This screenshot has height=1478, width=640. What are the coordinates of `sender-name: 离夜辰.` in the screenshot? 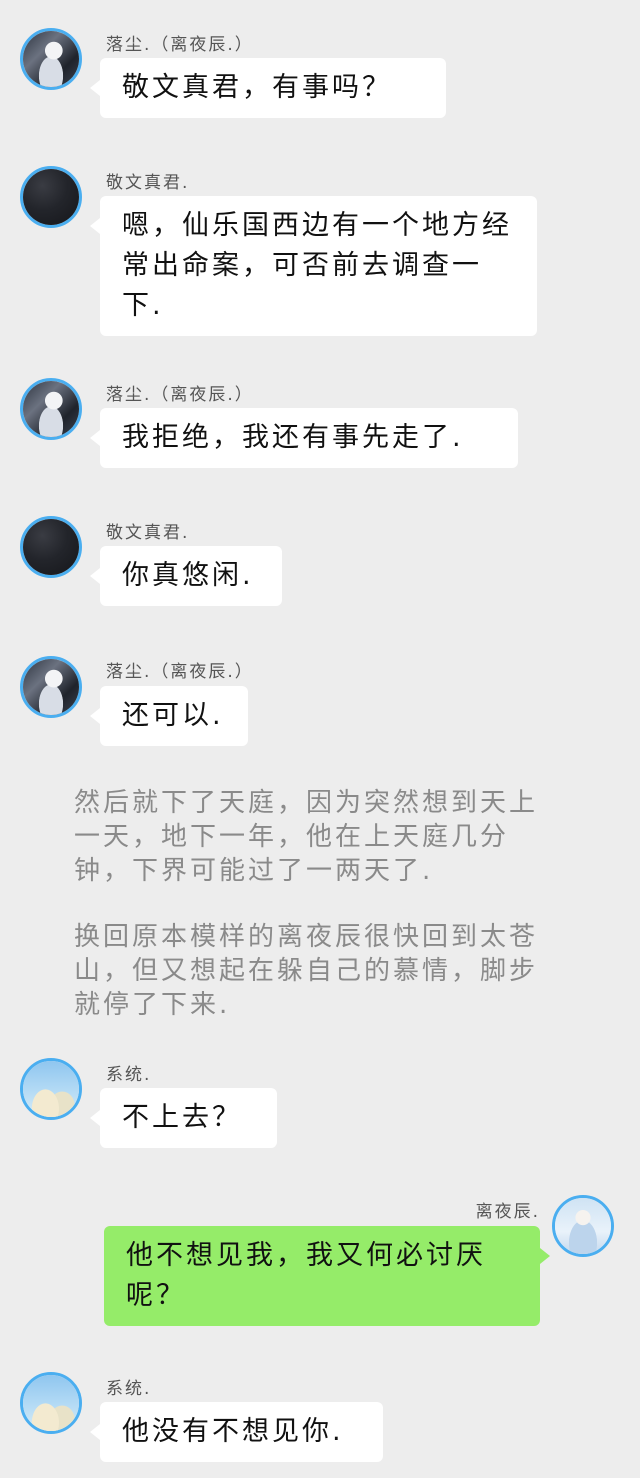 It's located at (507, 1212).